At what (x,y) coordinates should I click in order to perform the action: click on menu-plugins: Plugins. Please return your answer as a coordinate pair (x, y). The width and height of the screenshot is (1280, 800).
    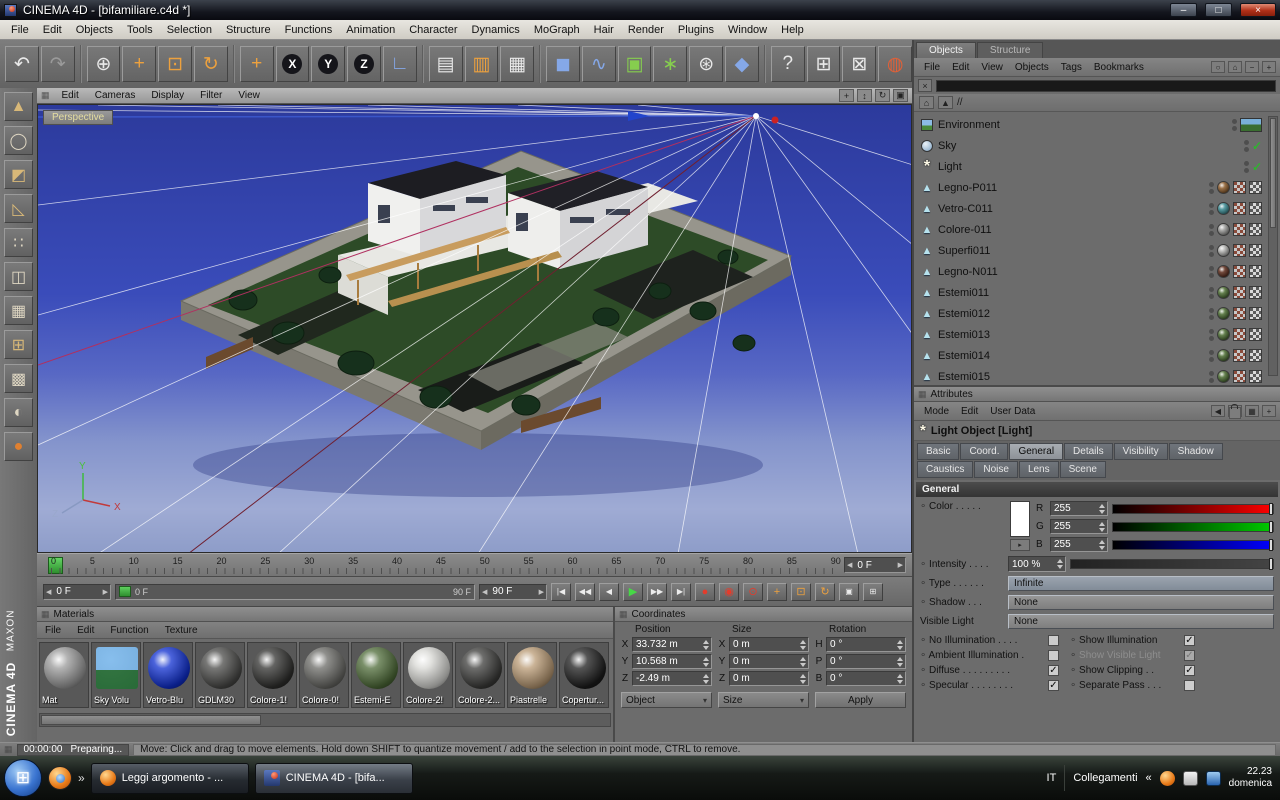
    Looking at the image, I should click on (696, 30).